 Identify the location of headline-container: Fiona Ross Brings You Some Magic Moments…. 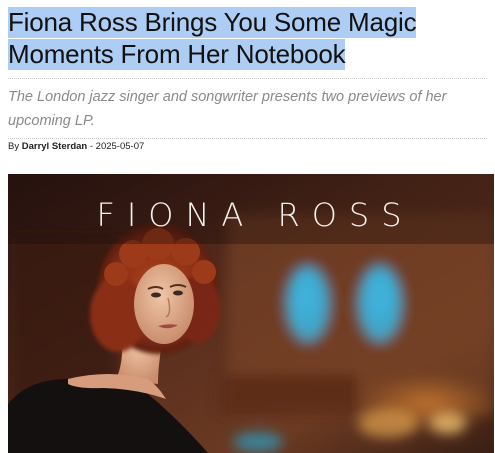
(248, 38).